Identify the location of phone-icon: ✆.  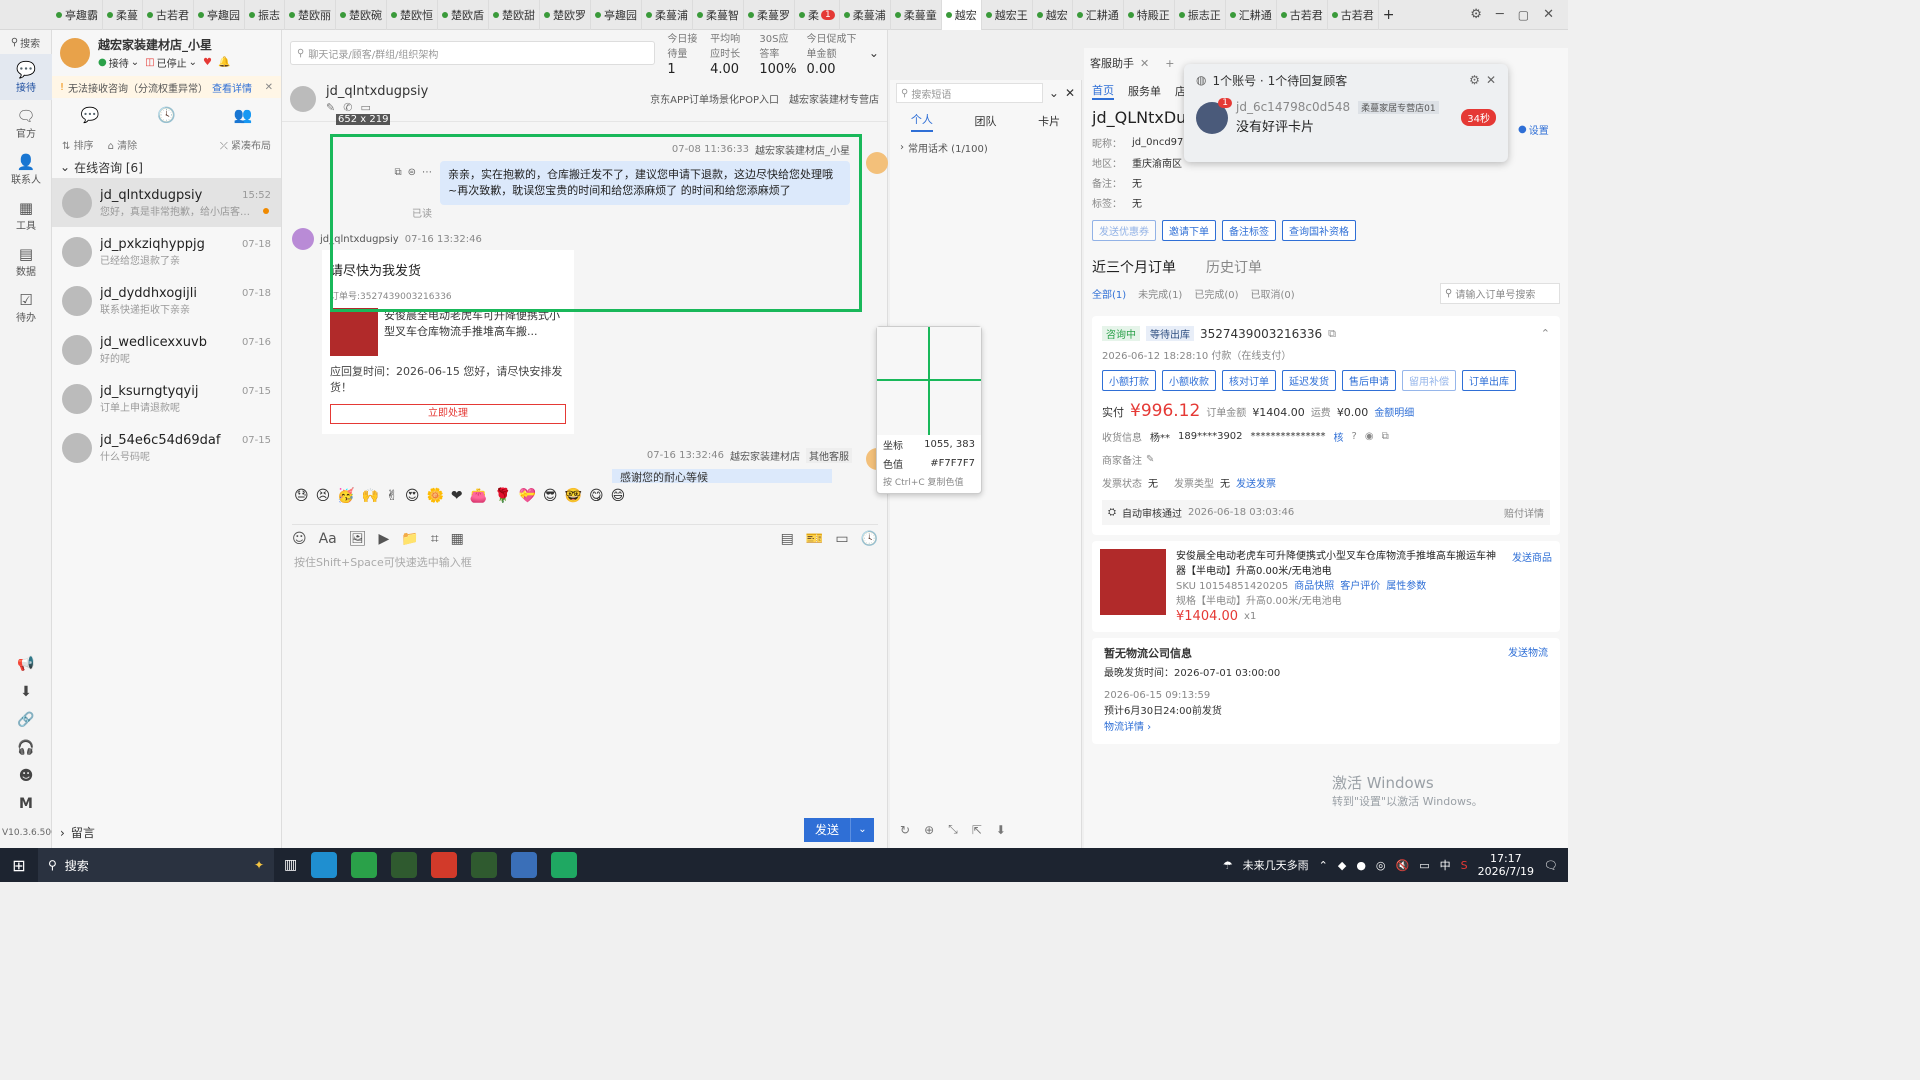
(347, 107).